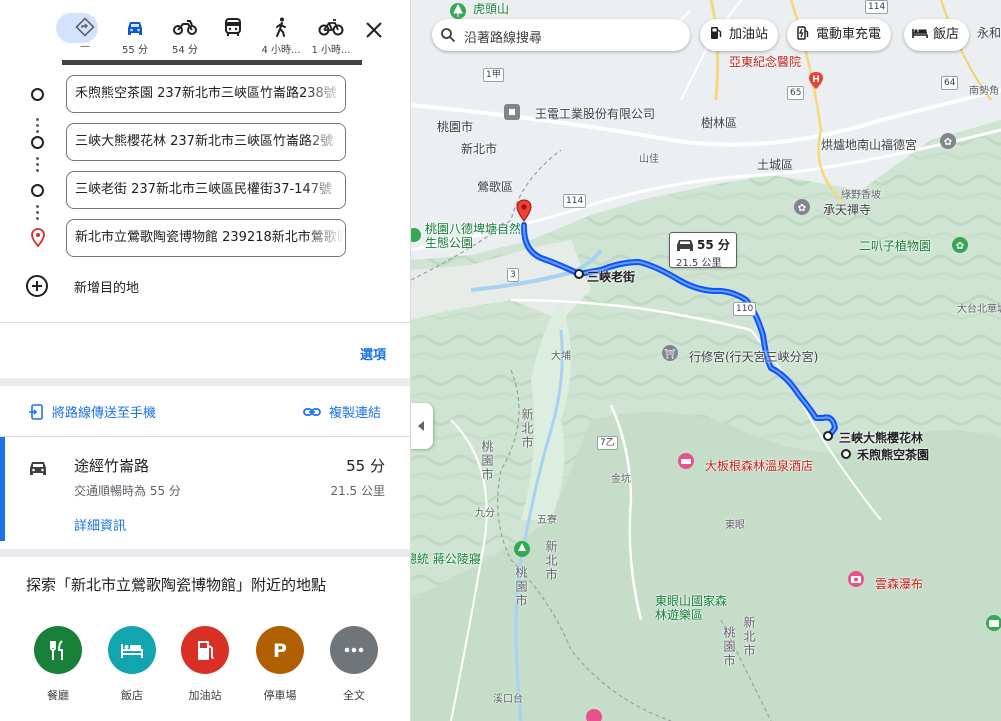 This screenshot has height=721, width=1001. Describe the element at coordinates (877, 7) in the screenshot. I see `road-shield: 114` at that location.